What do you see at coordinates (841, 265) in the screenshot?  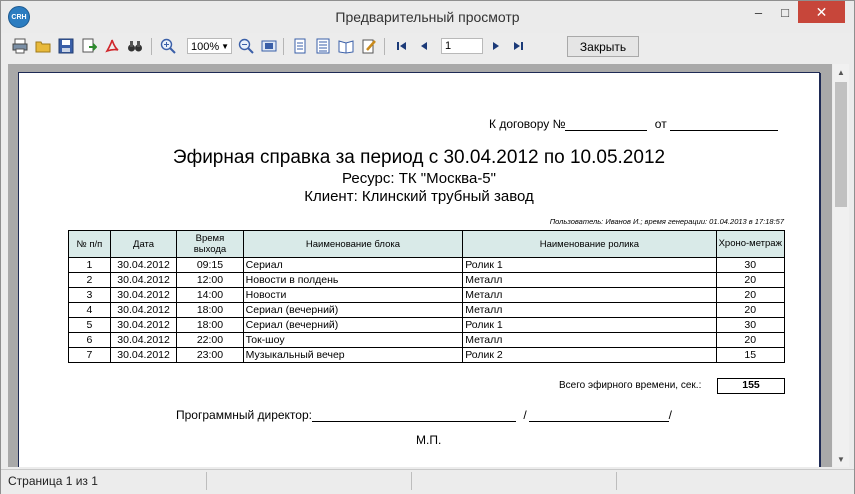 I see `vertical-scrollbar: ▲ ▼` at bounding box center [841, 265].